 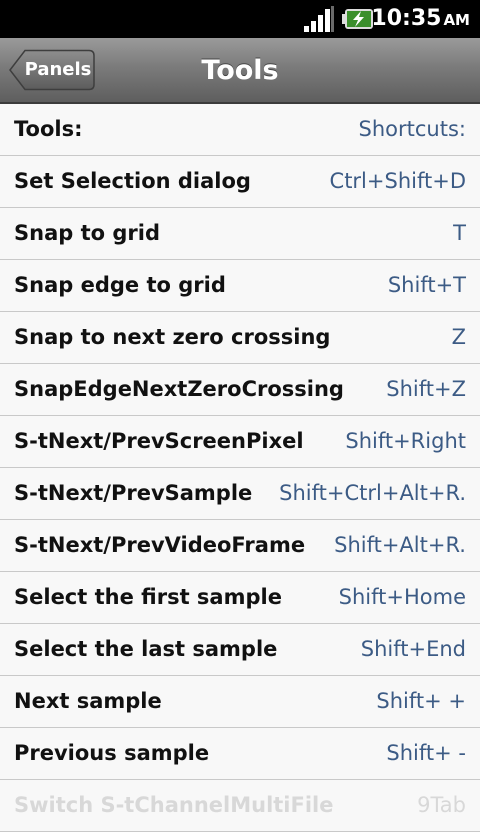 What do you see at coordinates (412, 129) in the screenshot?
I see `column-header-shortcuts: Shortcuts:` at bounding box center [412, 129].